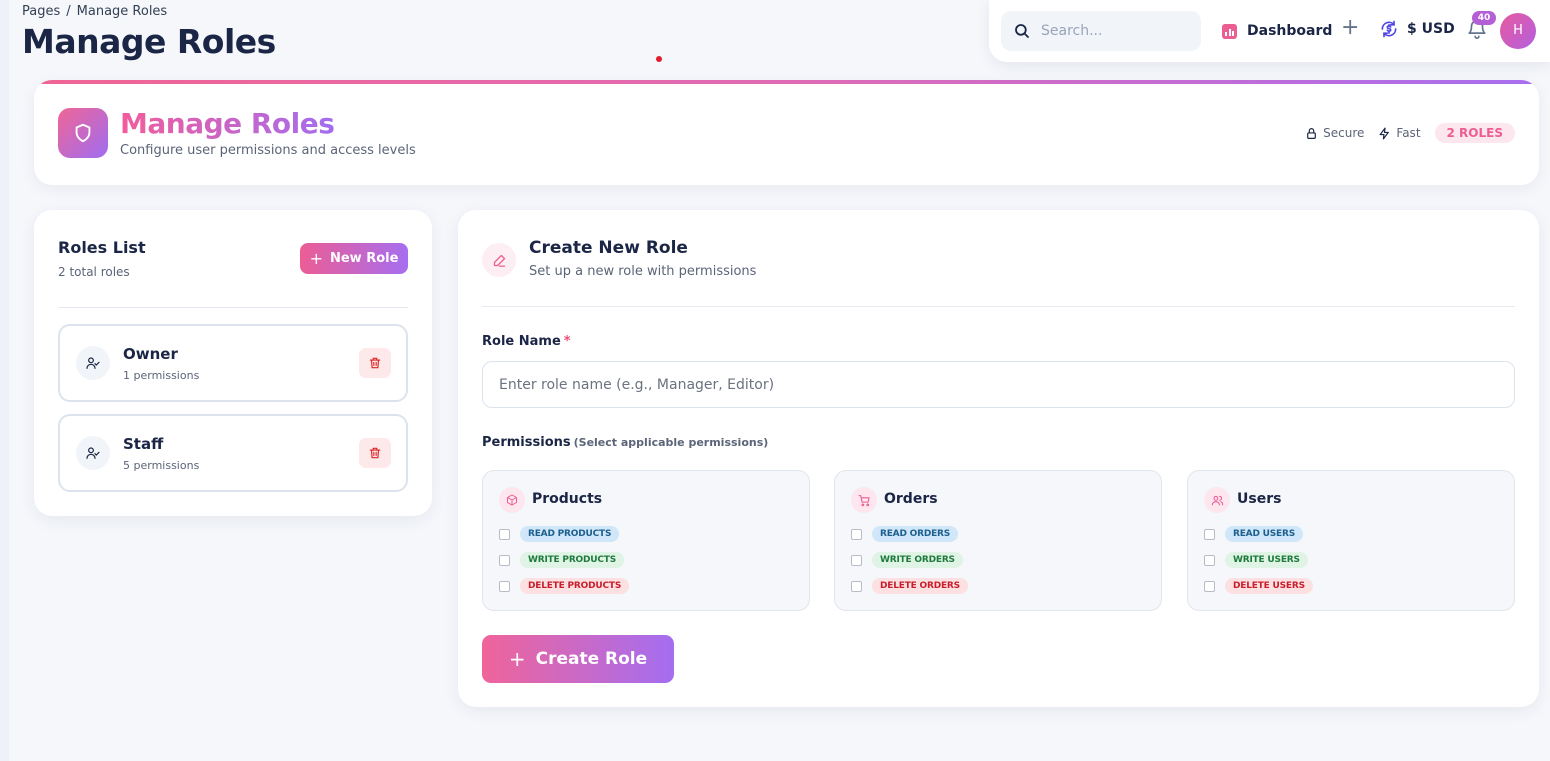  I want to click on role-name-label: Role Name *, so click(526, 341).